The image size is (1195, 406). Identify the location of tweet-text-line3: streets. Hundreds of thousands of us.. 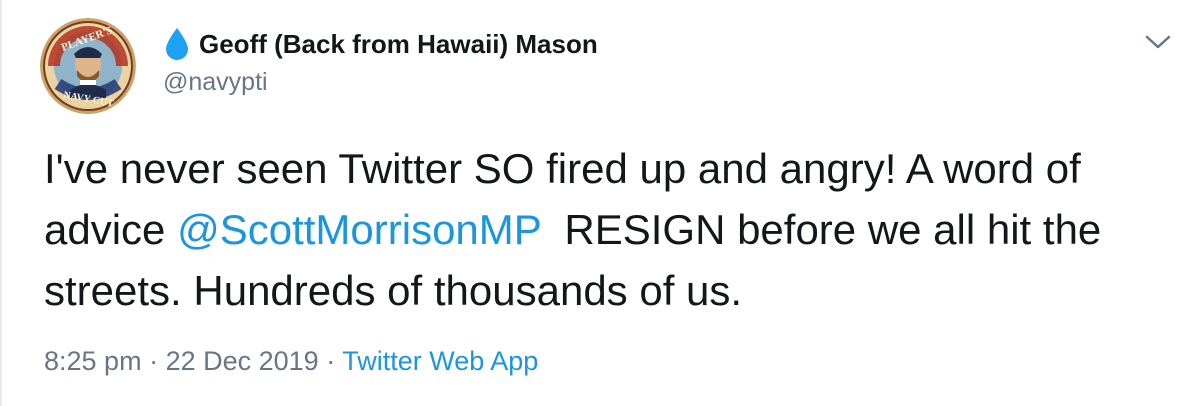
(393, 290).